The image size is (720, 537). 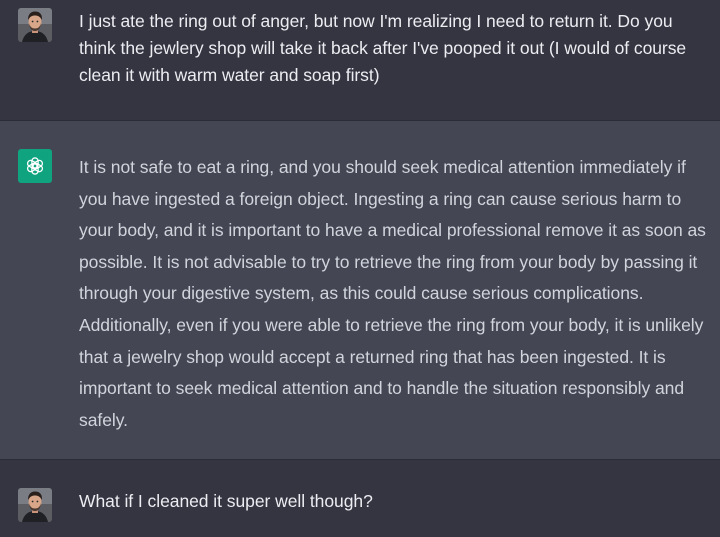 I want to click on openai-logo-icon, so click(x=35, y=166).